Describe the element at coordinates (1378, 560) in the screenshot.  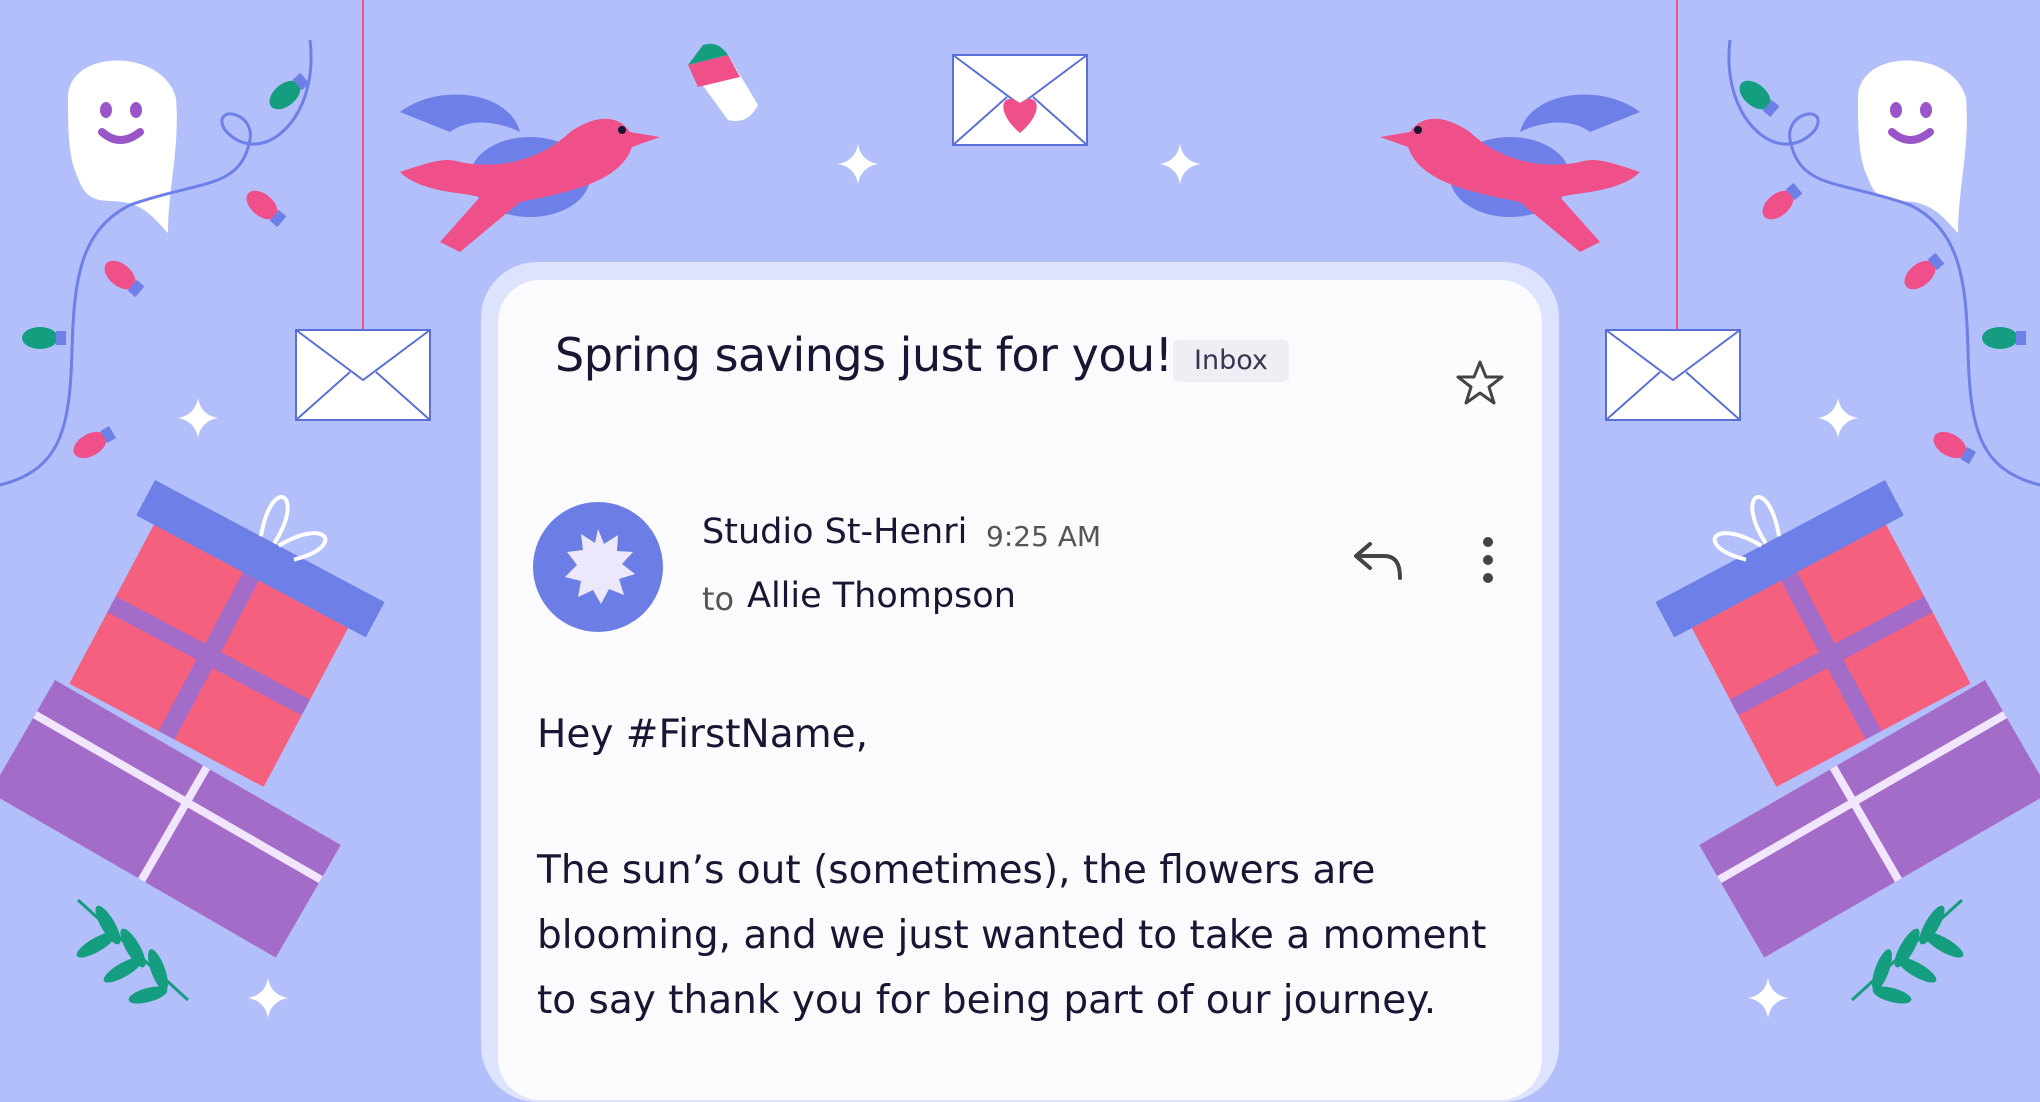
I see `reply-icon` at that location.